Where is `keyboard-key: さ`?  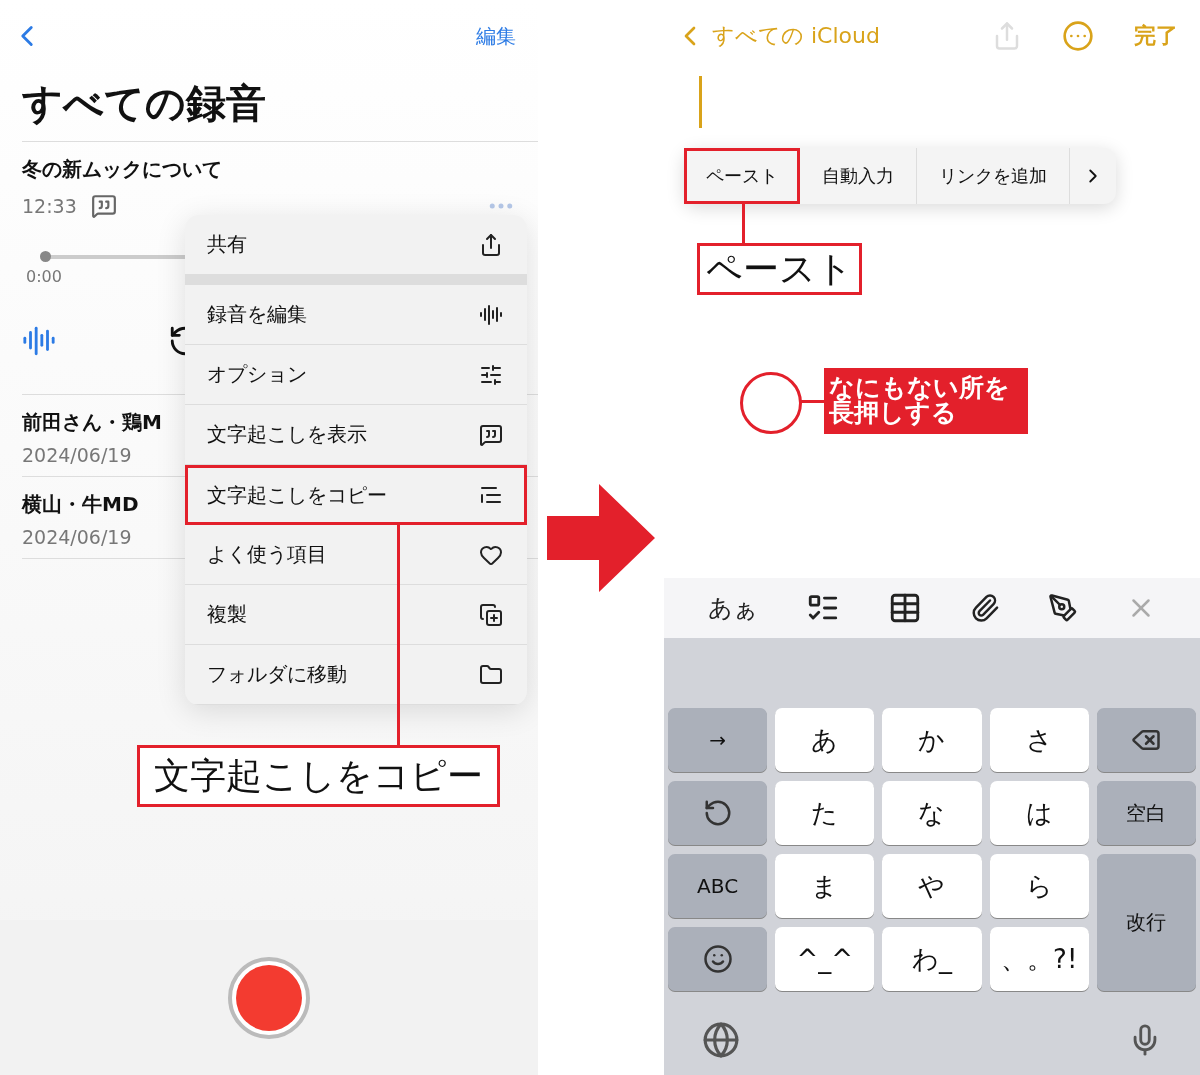 keyboard-key: さ is located at coordinates (1039, 740).